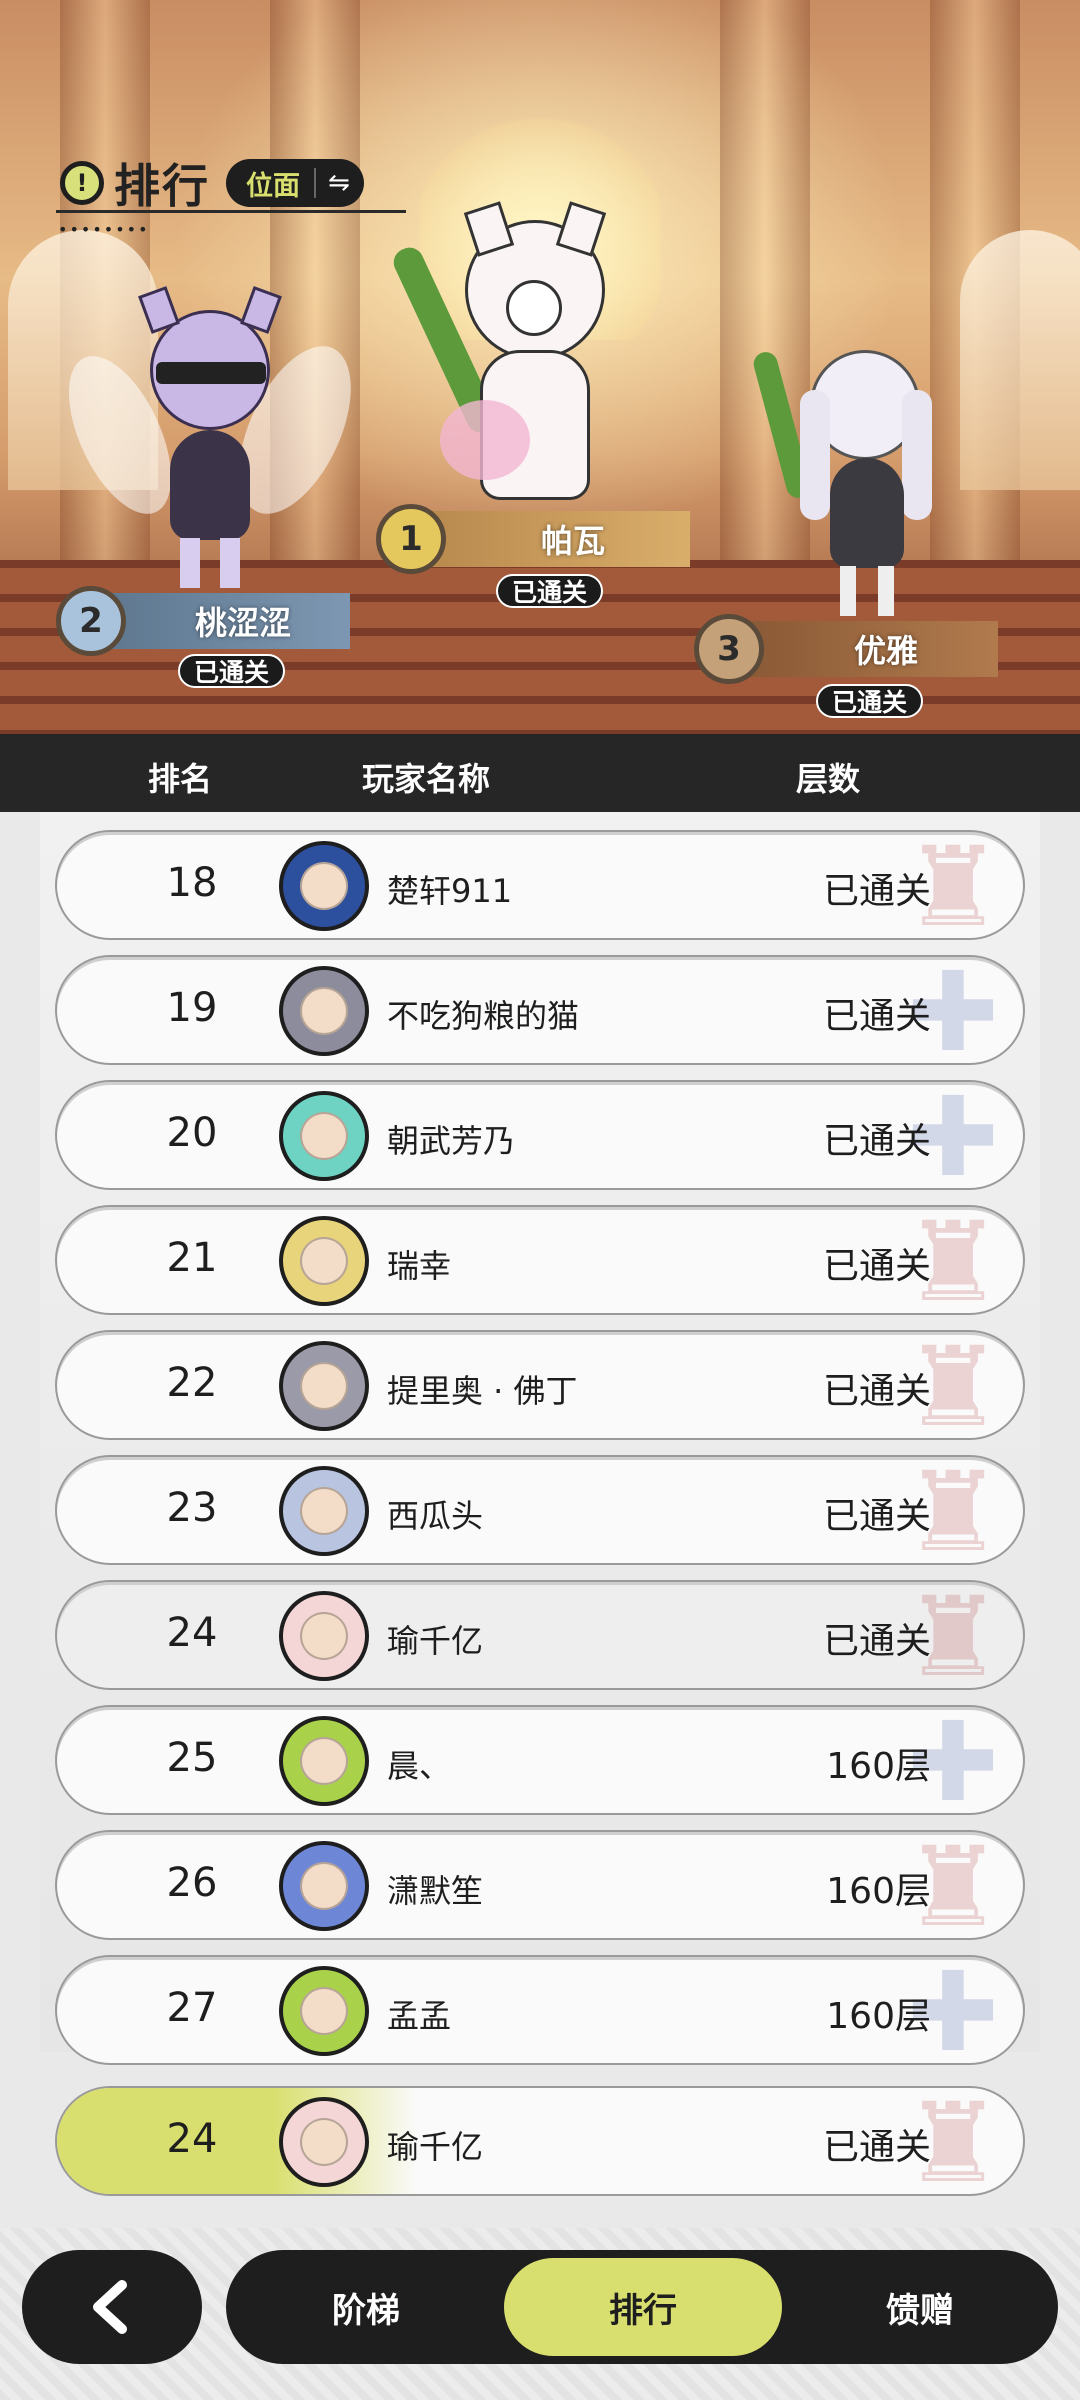  Describe the element at coordinates (104, 229) in the screenshot. I see `title-dots: ••••••••` at that location.